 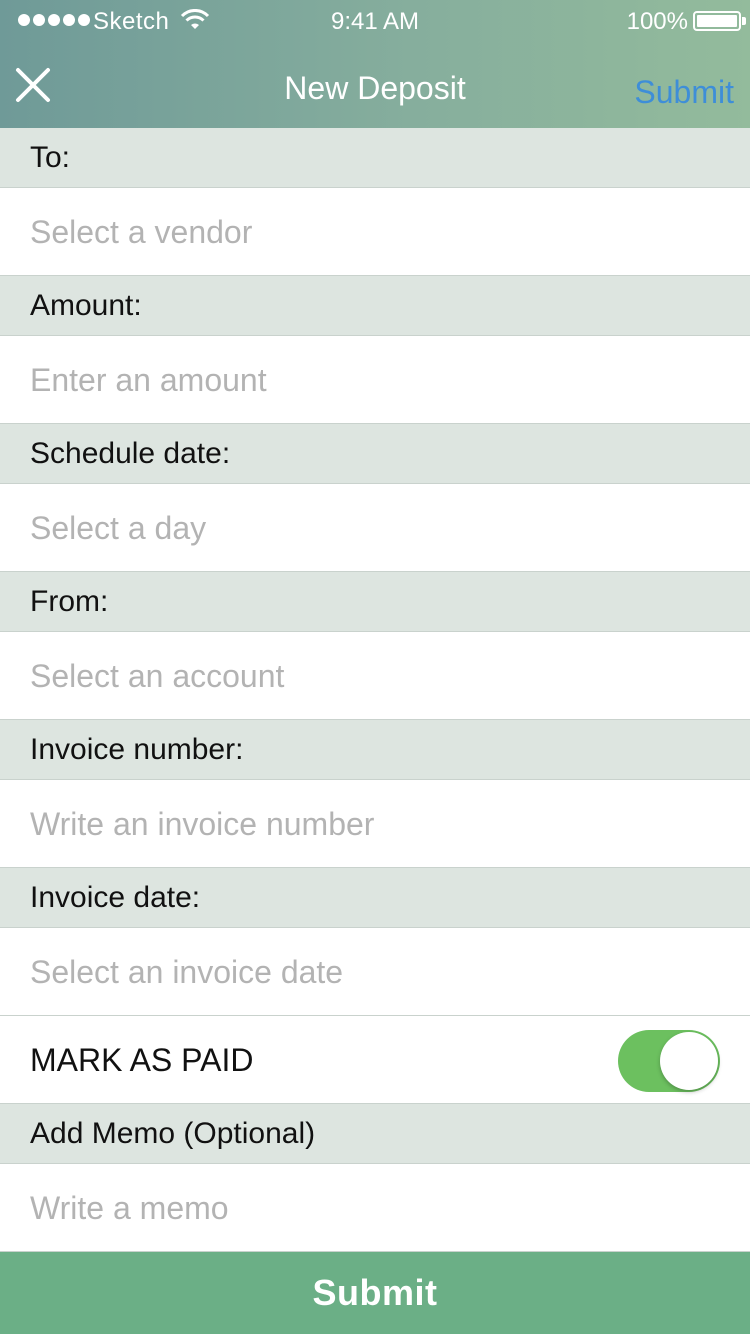 I want to click on header-submit-button: Submit, so click(x=684, y=92).